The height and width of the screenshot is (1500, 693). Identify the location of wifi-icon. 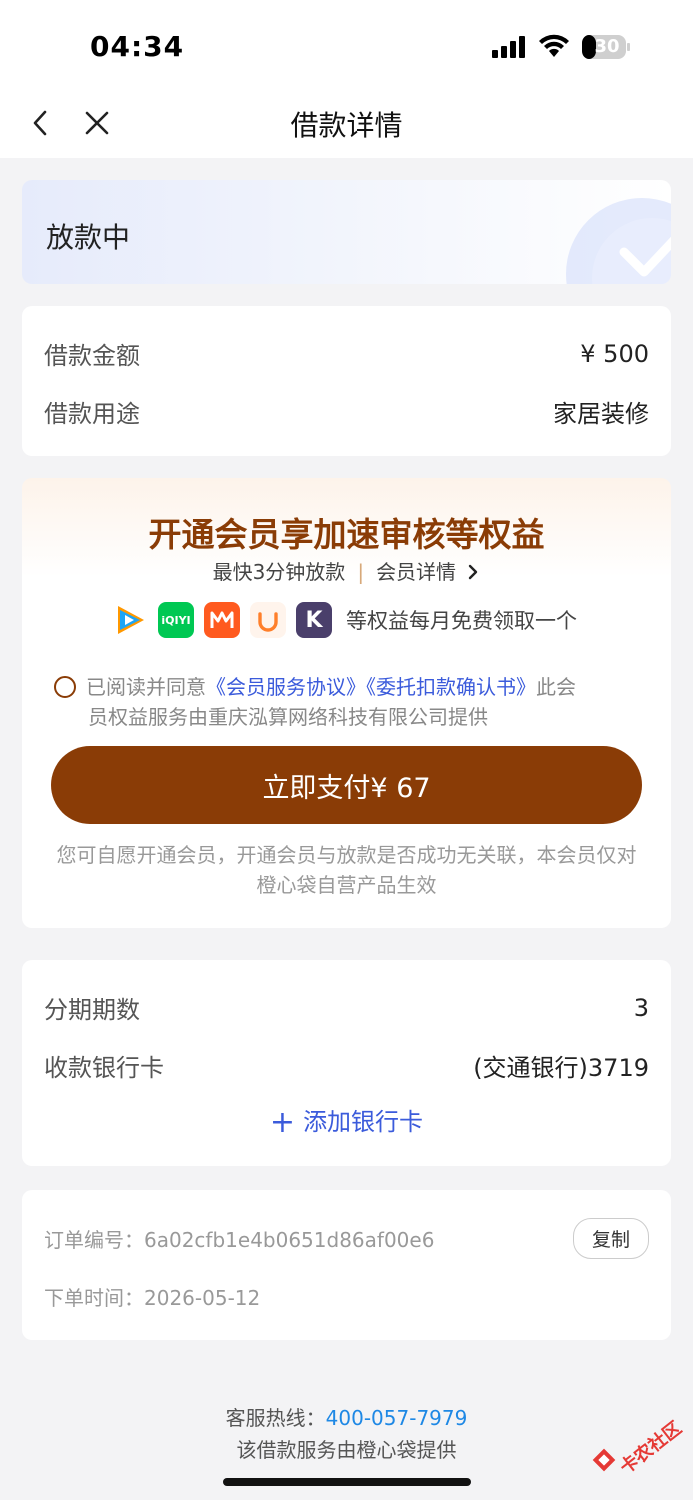
(554, 45).